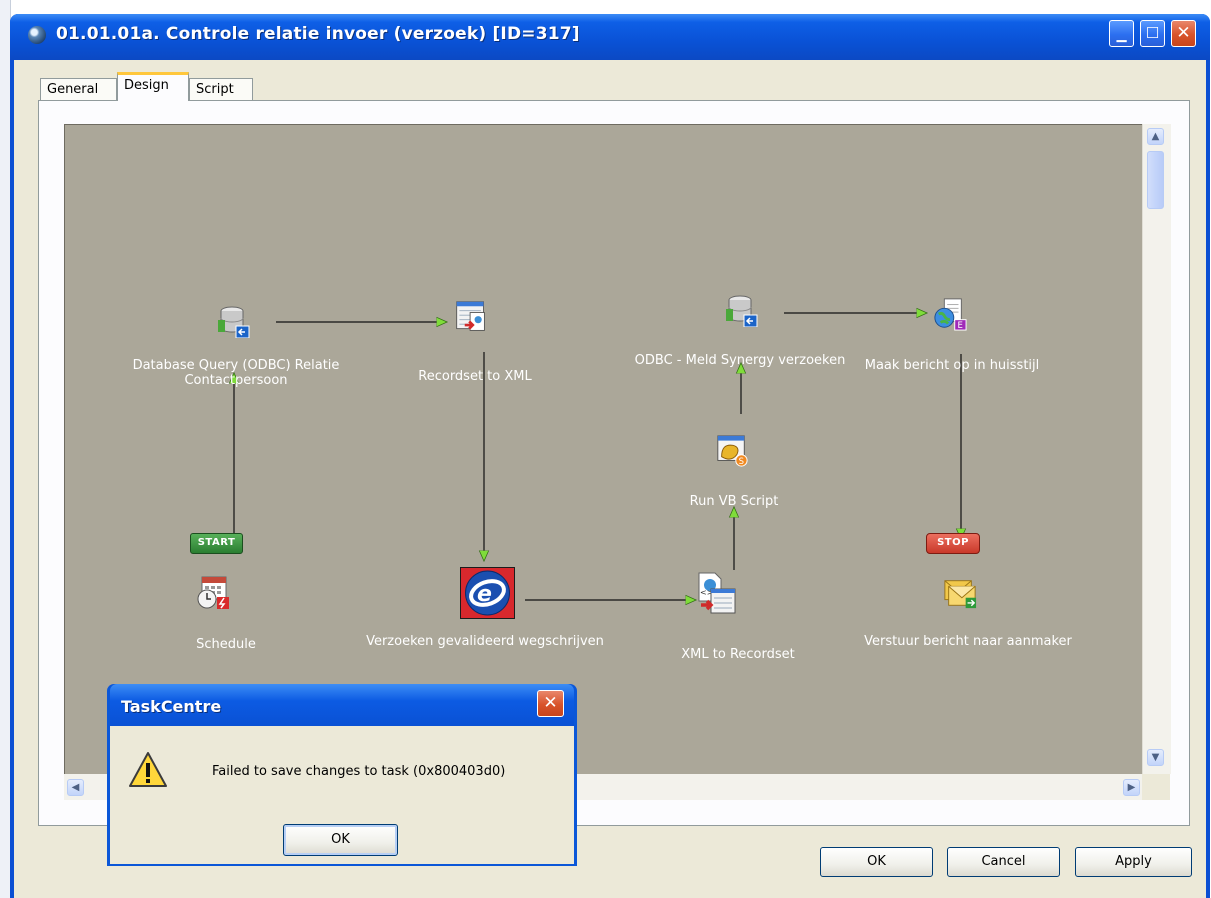  I want to click on minimize-button: ▁, so click(1121, 33).